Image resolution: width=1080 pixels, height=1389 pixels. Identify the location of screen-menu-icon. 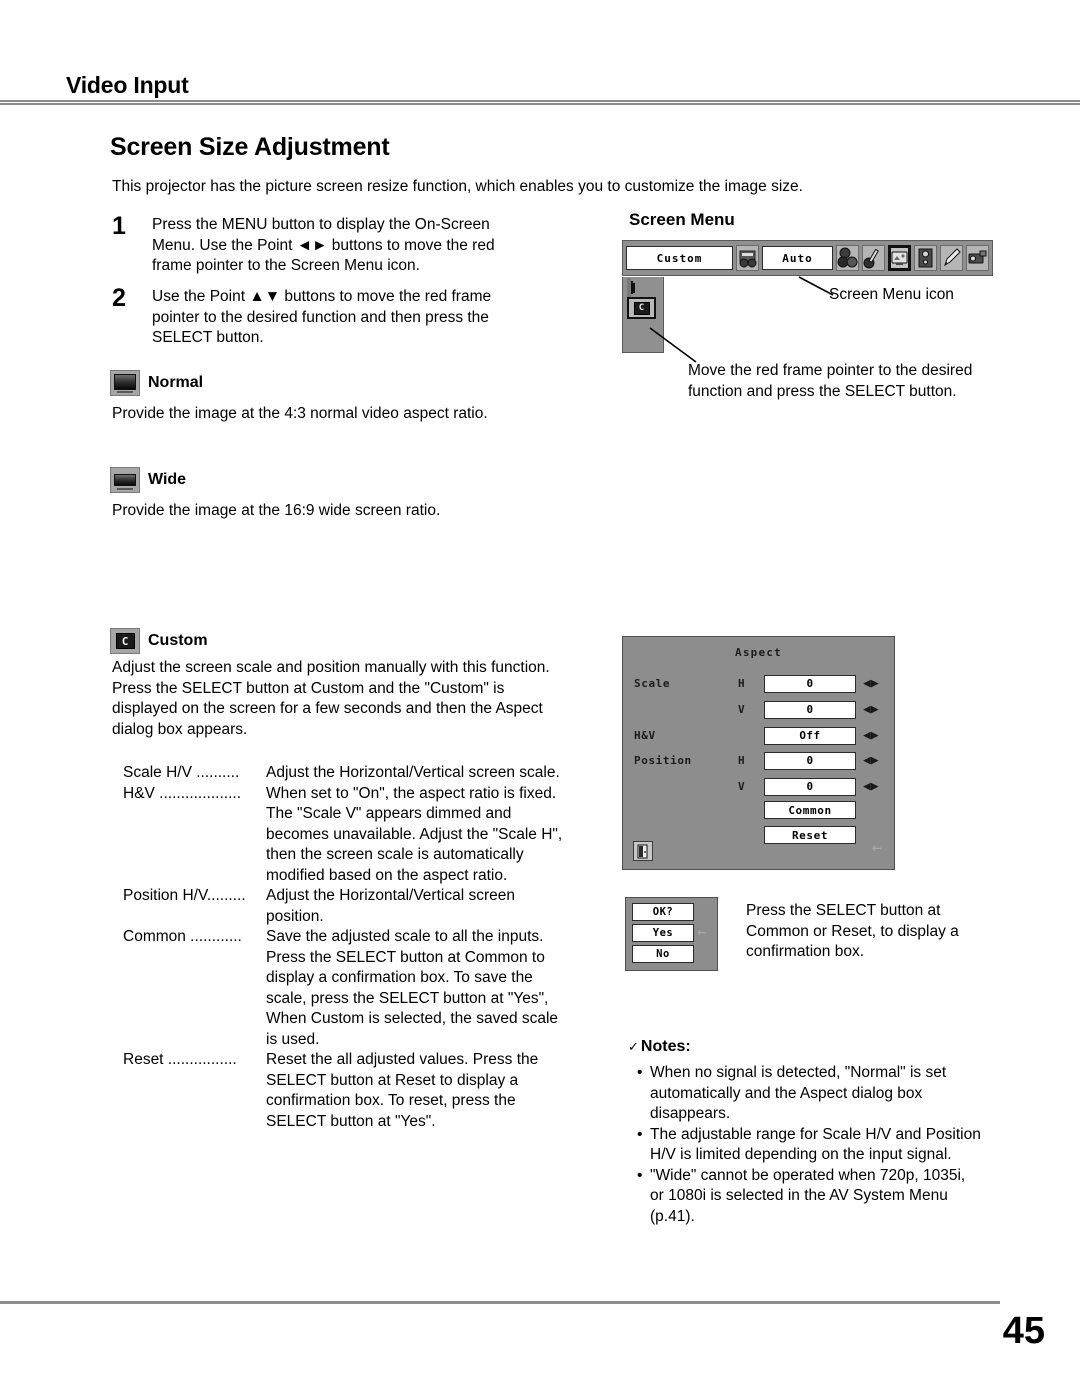
(899, 258).